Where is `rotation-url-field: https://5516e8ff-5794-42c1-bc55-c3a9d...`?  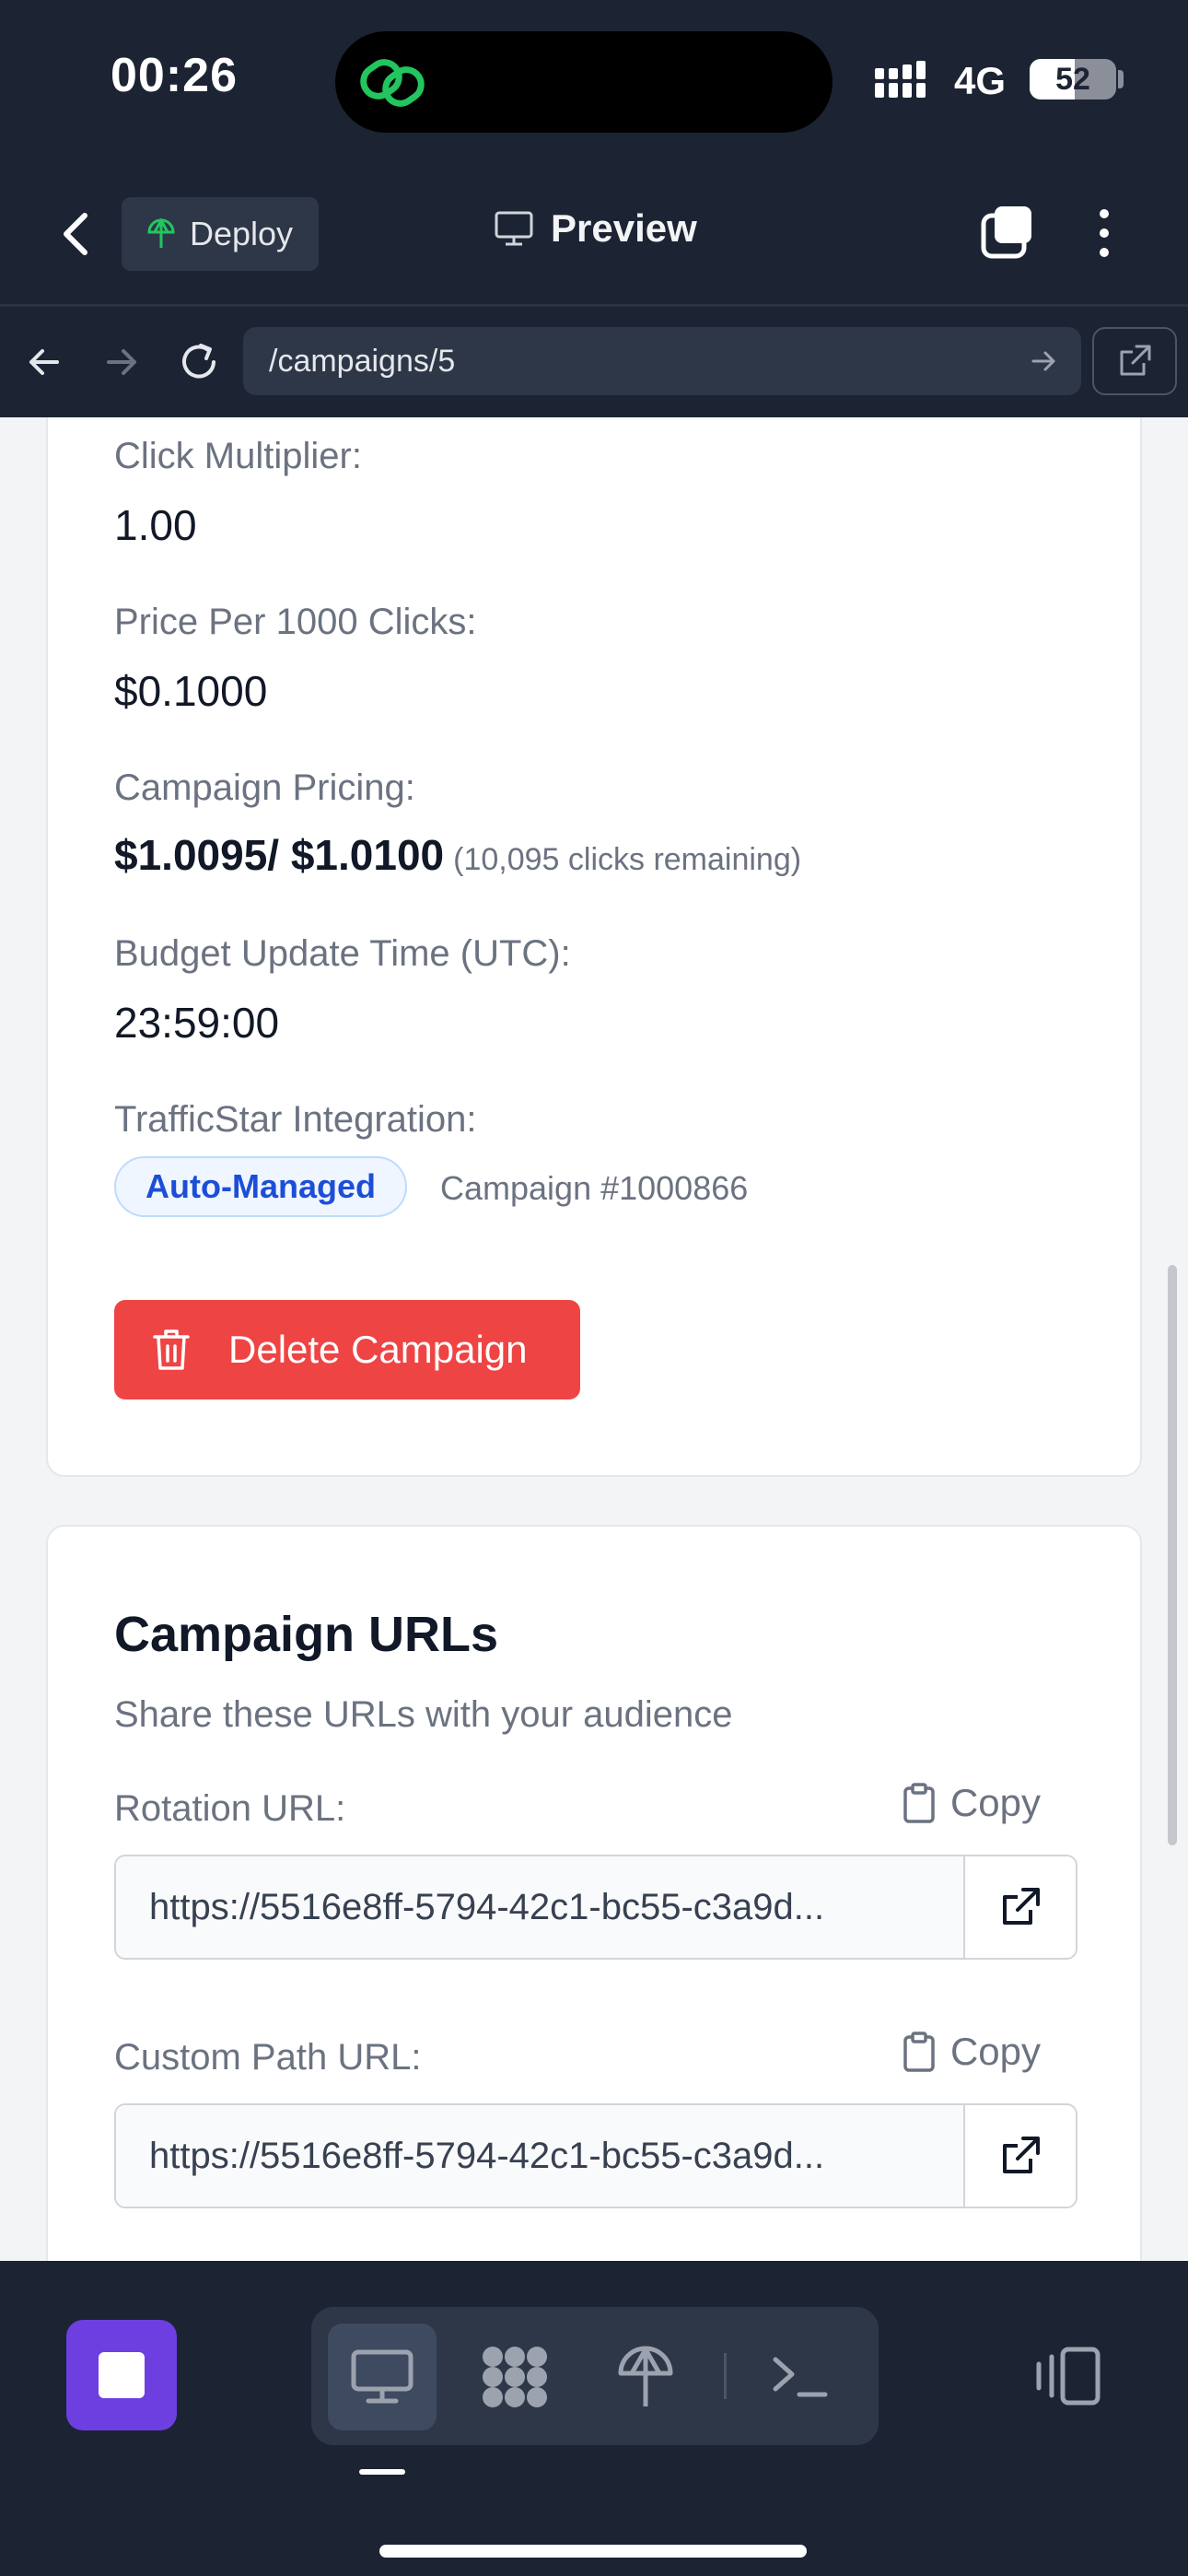 rotation-url-field: https://5516e8ff-5794-42c1-bc55-c3a9d... is located at coordinates (595, 1907).